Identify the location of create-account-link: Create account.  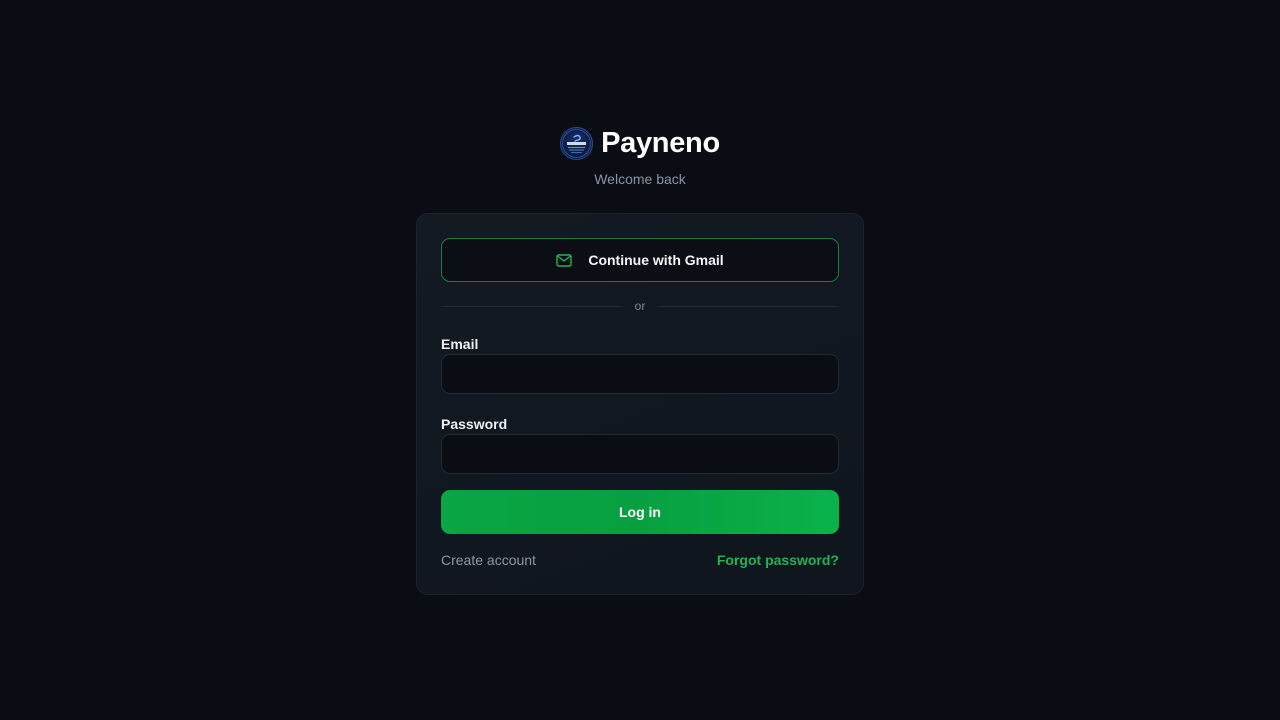
(488, 560).